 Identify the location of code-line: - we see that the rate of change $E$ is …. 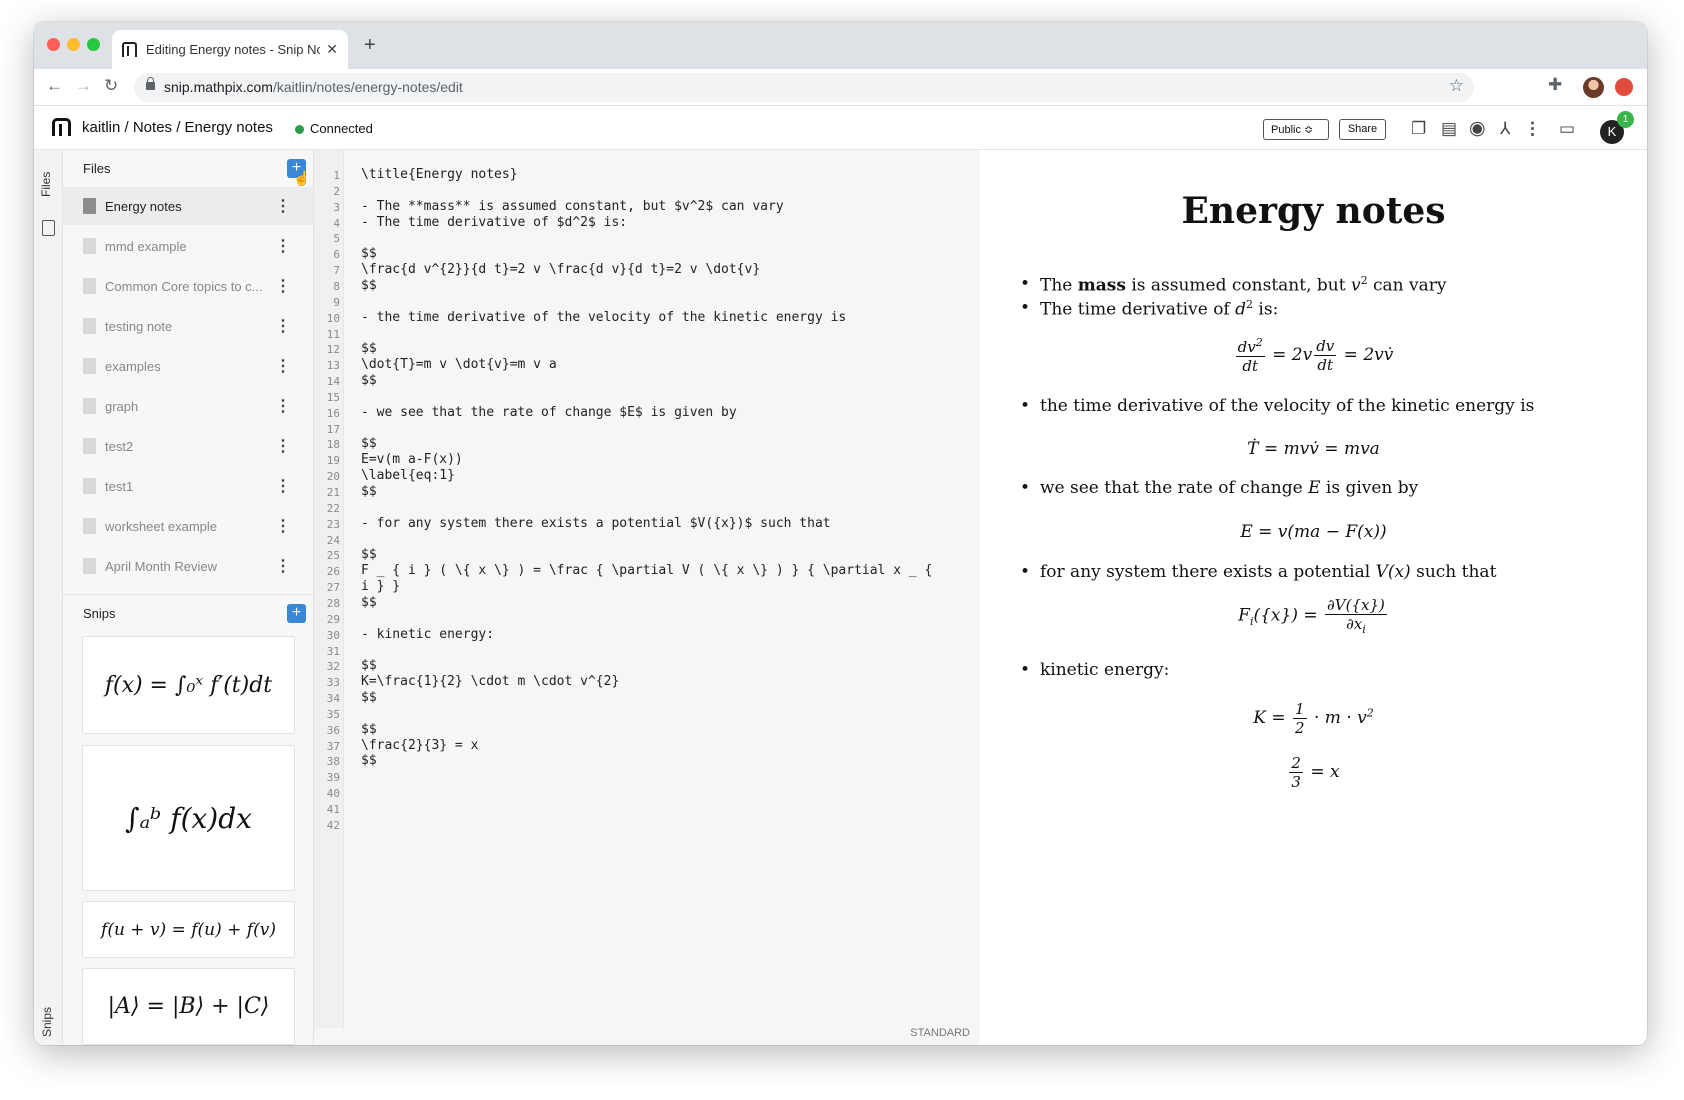
(549, 412).